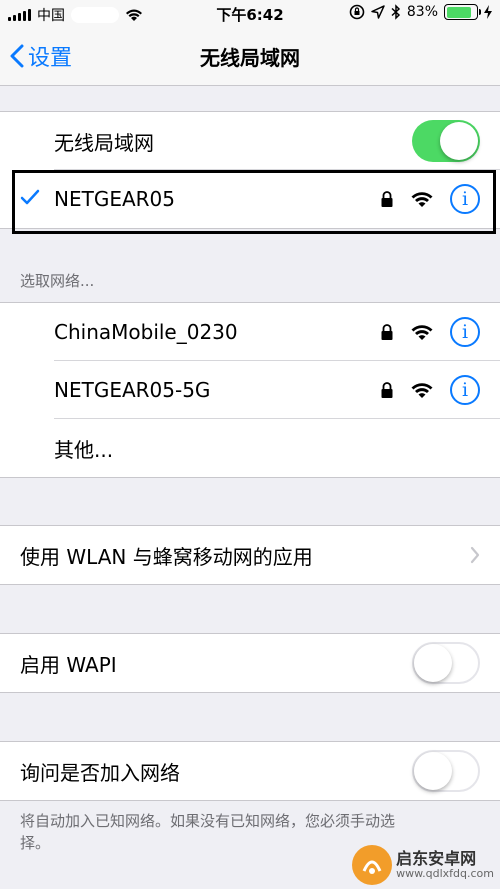 This screenshot has height=889, width=500. Describe the element at coordinates (104, 142) in the screenshot. I see `wlan-toggle-label: 无线局域网` at that location.